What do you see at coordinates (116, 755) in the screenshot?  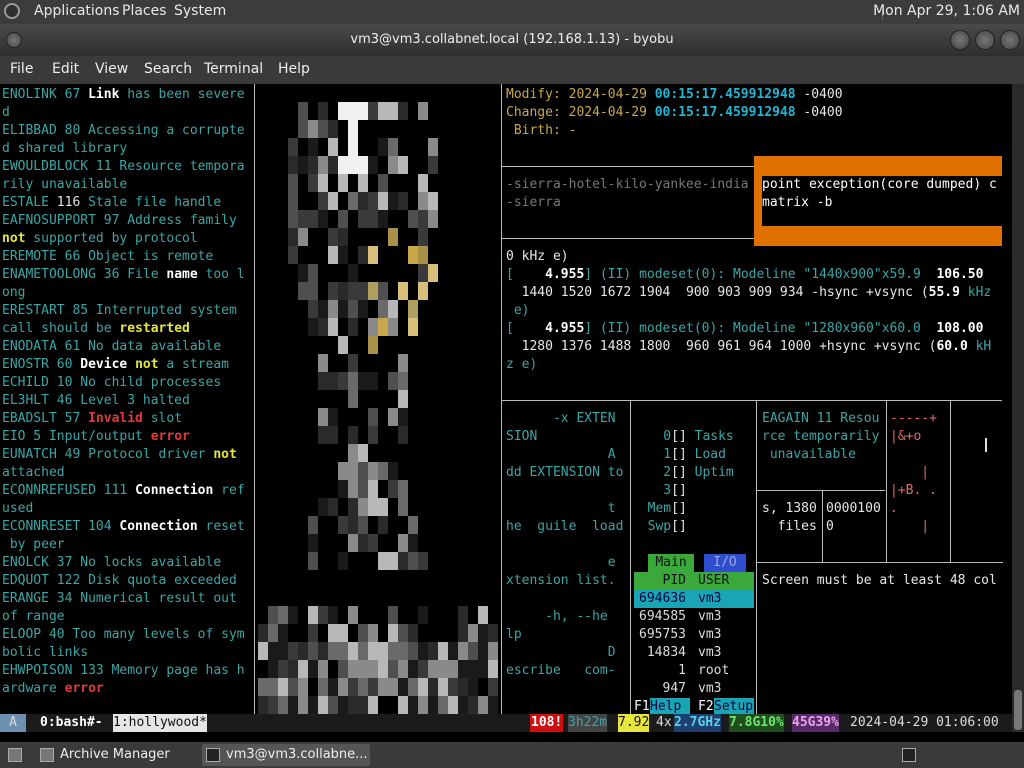 I see `task-archive-manager: Archive Manager` at bounding box center [116, 755].